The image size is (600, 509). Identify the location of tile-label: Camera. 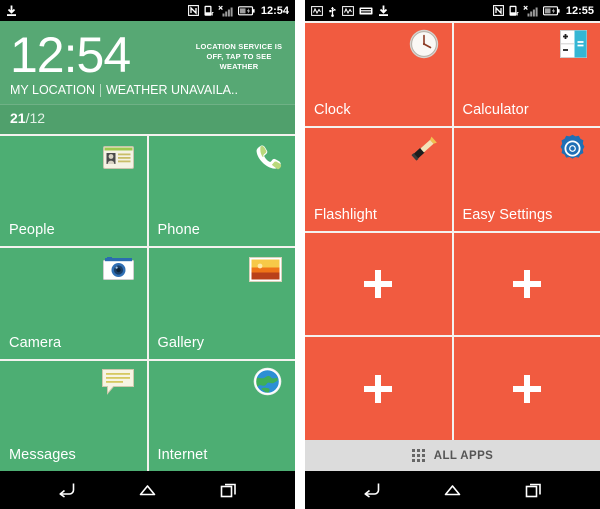
(35, 342).